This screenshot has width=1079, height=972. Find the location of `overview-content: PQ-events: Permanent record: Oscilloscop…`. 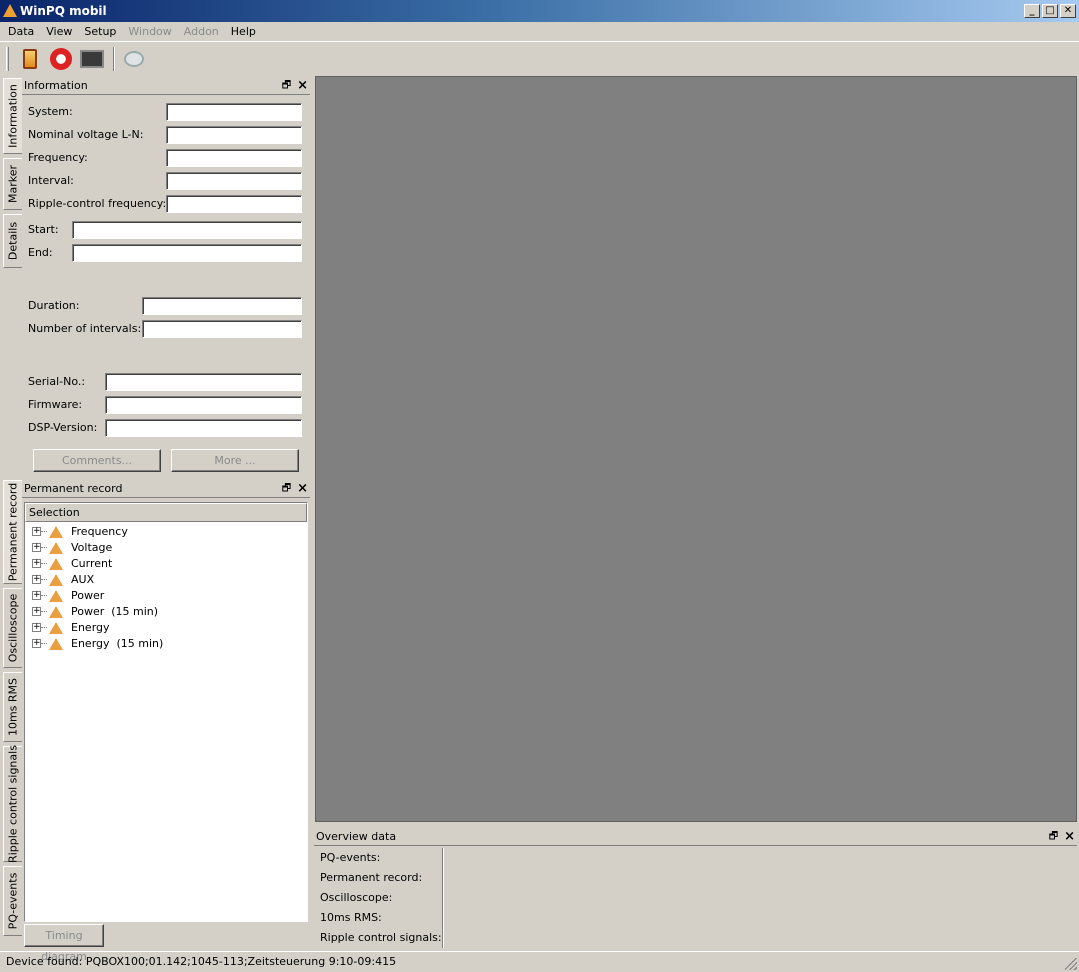

overview-content: PQ-events: Permanent record: Oscilloscop… is located at coordinates (695, 898).